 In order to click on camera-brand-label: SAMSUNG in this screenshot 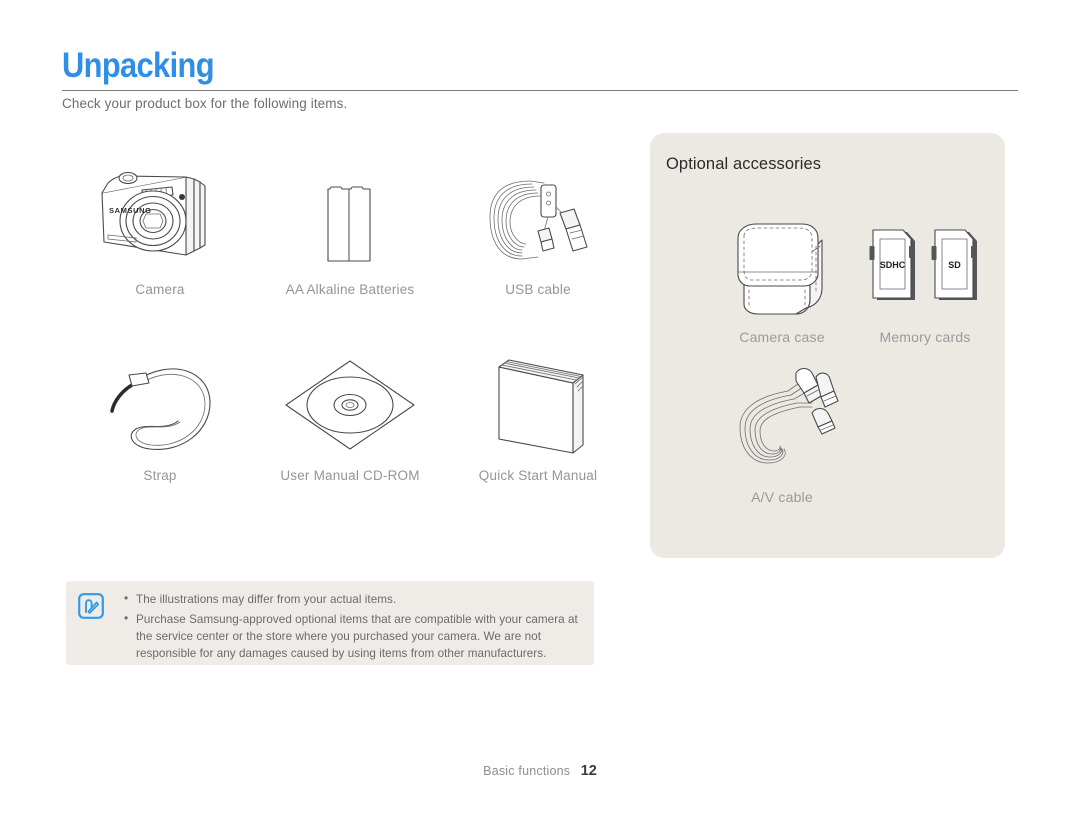, I will do `click(130, 210)`.